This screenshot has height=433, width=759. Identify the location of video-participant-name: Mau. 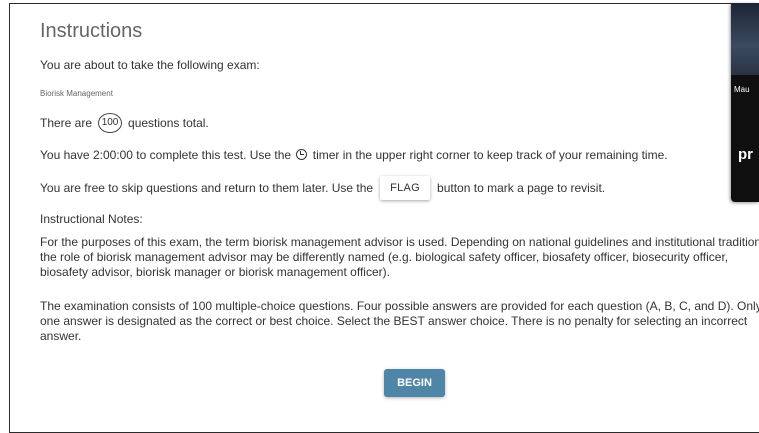
(742, 89).